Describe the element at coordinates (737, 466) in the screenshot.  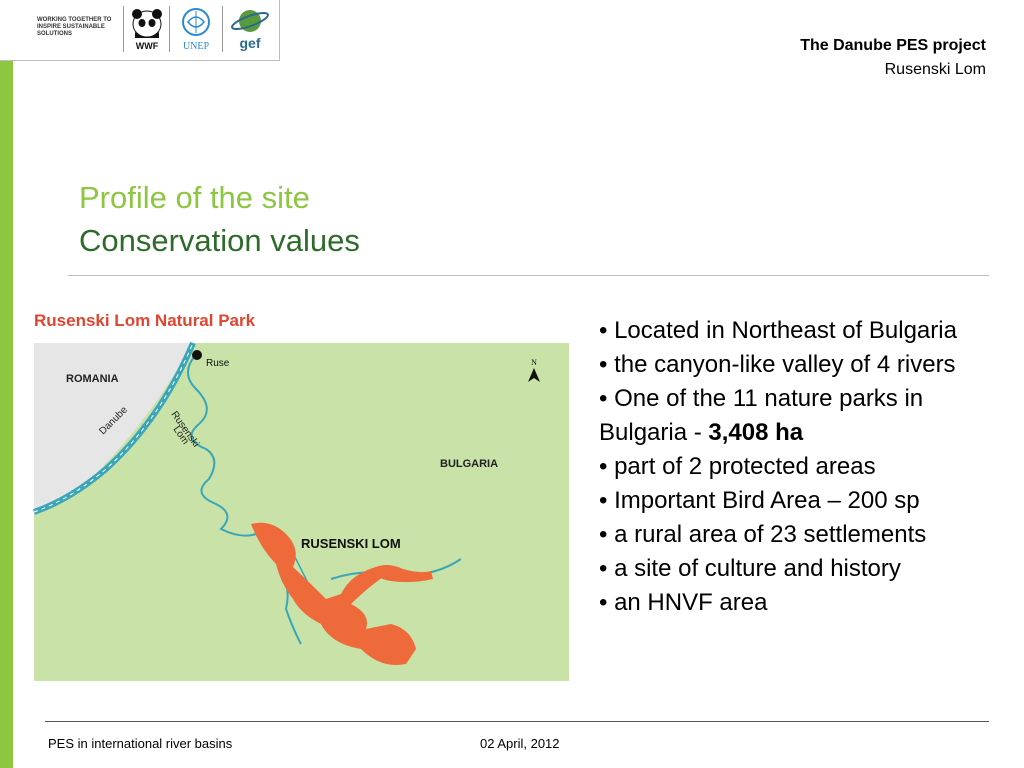
I see `bullet-item: • part of 2 protected areas` at that location.